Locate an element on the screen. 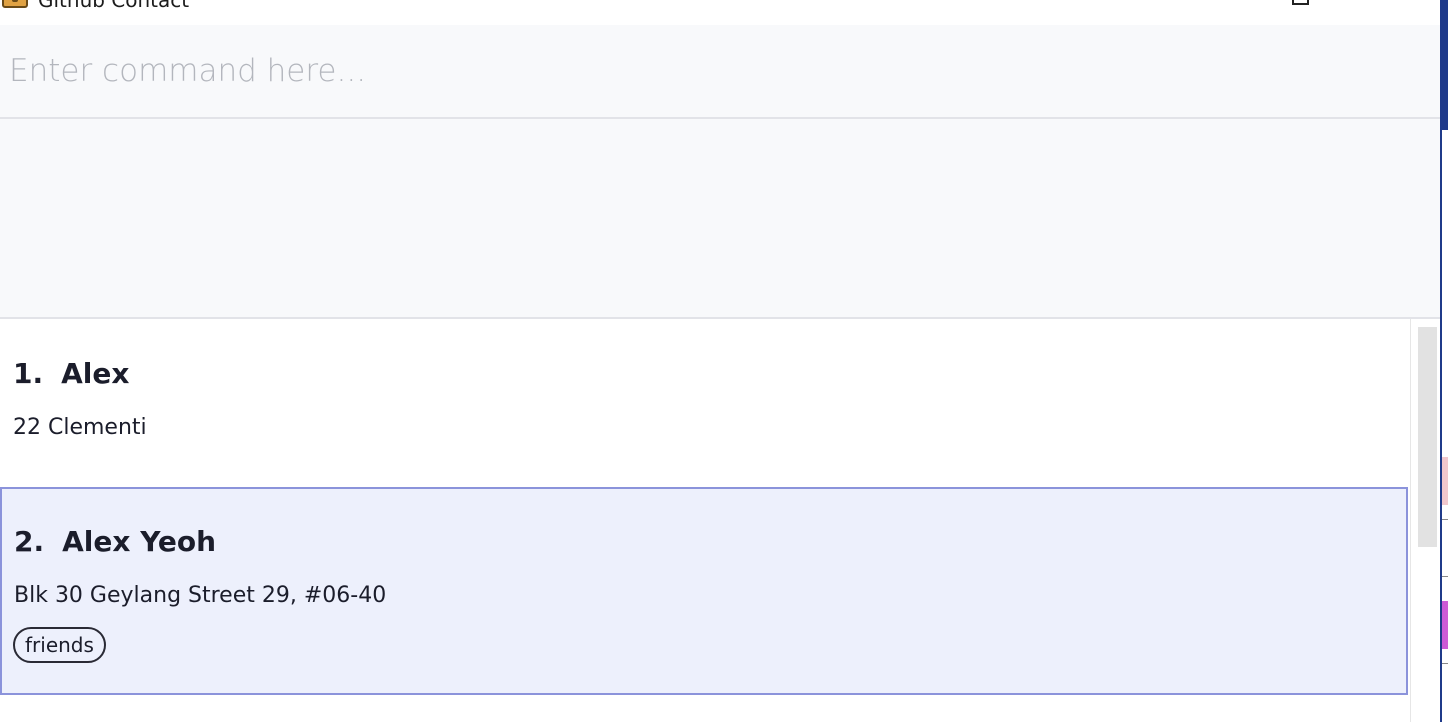 The height and width of the screenshot is (722, 1448). list-scrollbar is located at coordinates (1425, 520).